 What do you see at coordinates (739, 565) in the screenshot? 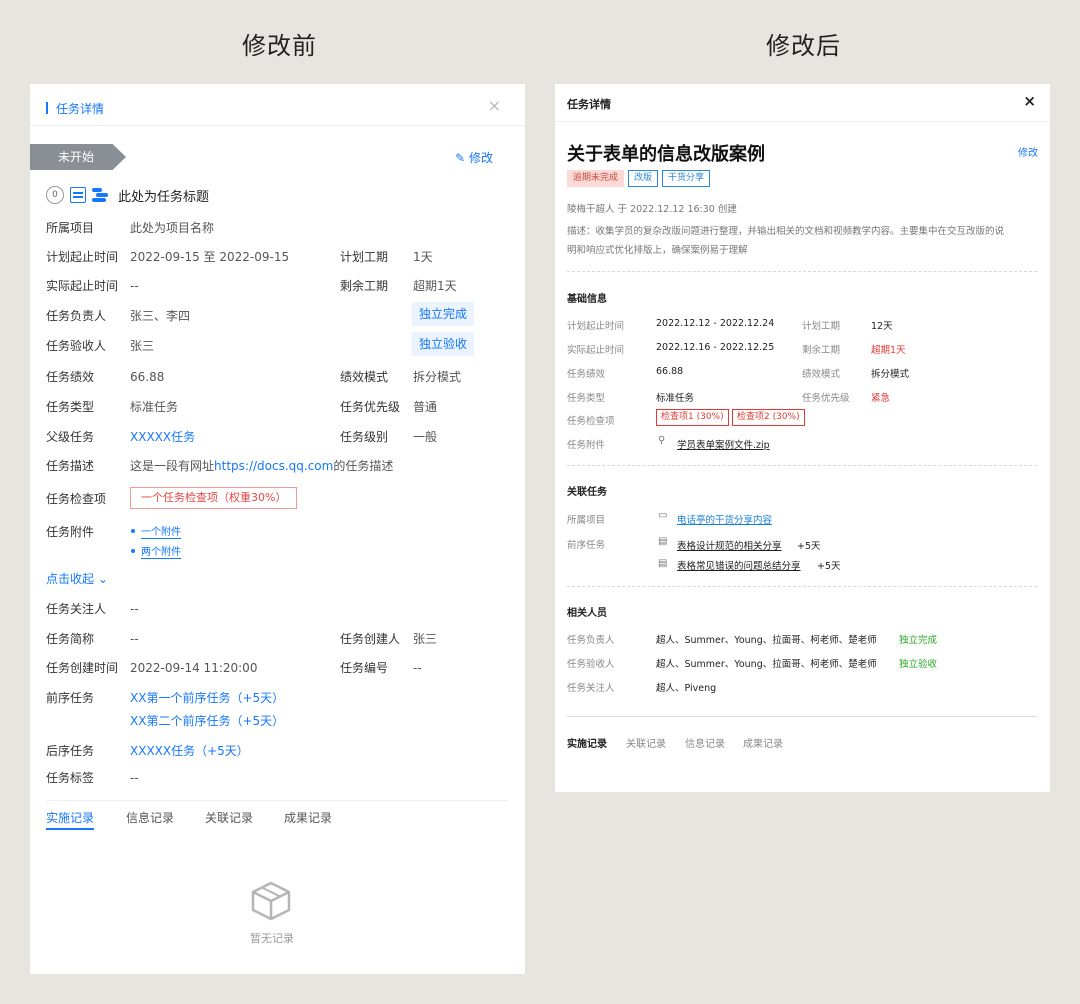
I see `predecessor-link-2: 表格常见错误的问题总结分享` at bounding box center [739, 565].